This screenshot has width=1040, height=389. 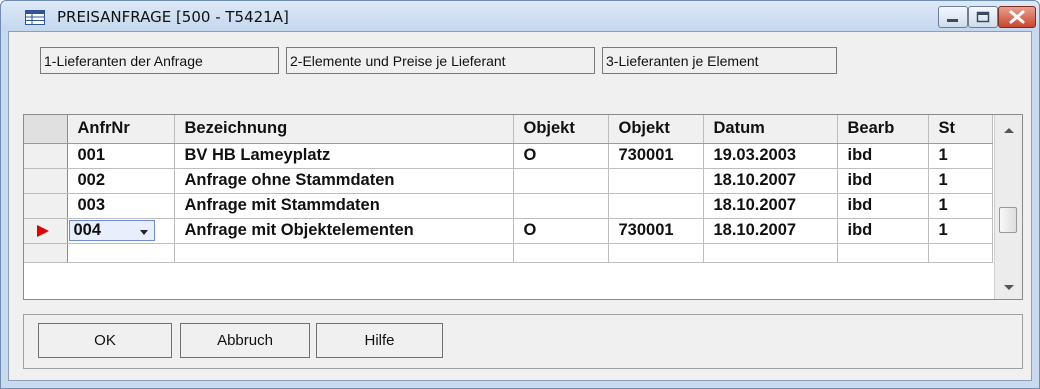 I want to click on maximize-icon, so click(x=983, y=17).